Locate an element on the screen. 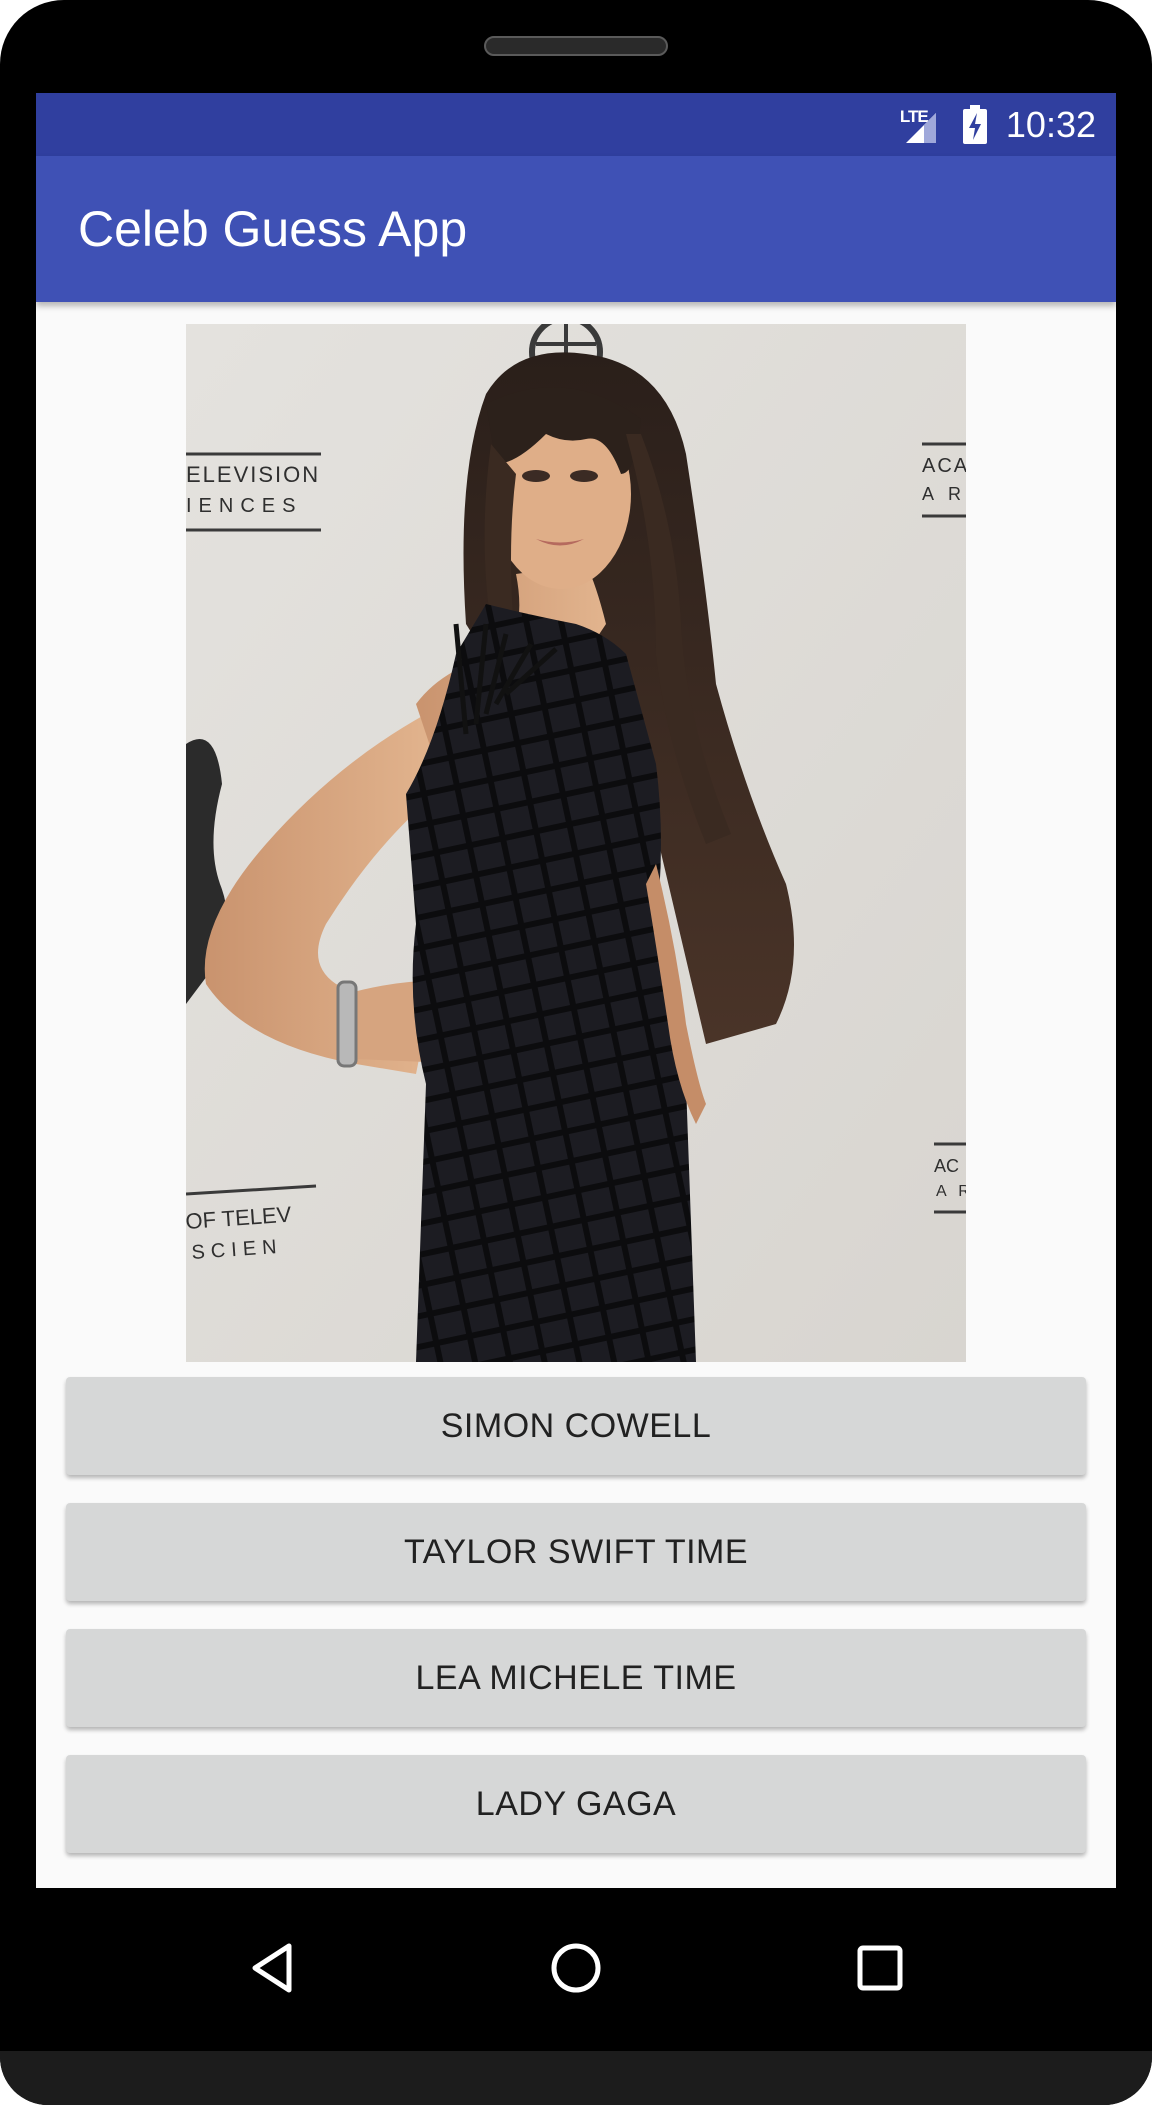 This screenshot has width=1152, height=2105. navigation-bar is located at coordinates (576, 1969).